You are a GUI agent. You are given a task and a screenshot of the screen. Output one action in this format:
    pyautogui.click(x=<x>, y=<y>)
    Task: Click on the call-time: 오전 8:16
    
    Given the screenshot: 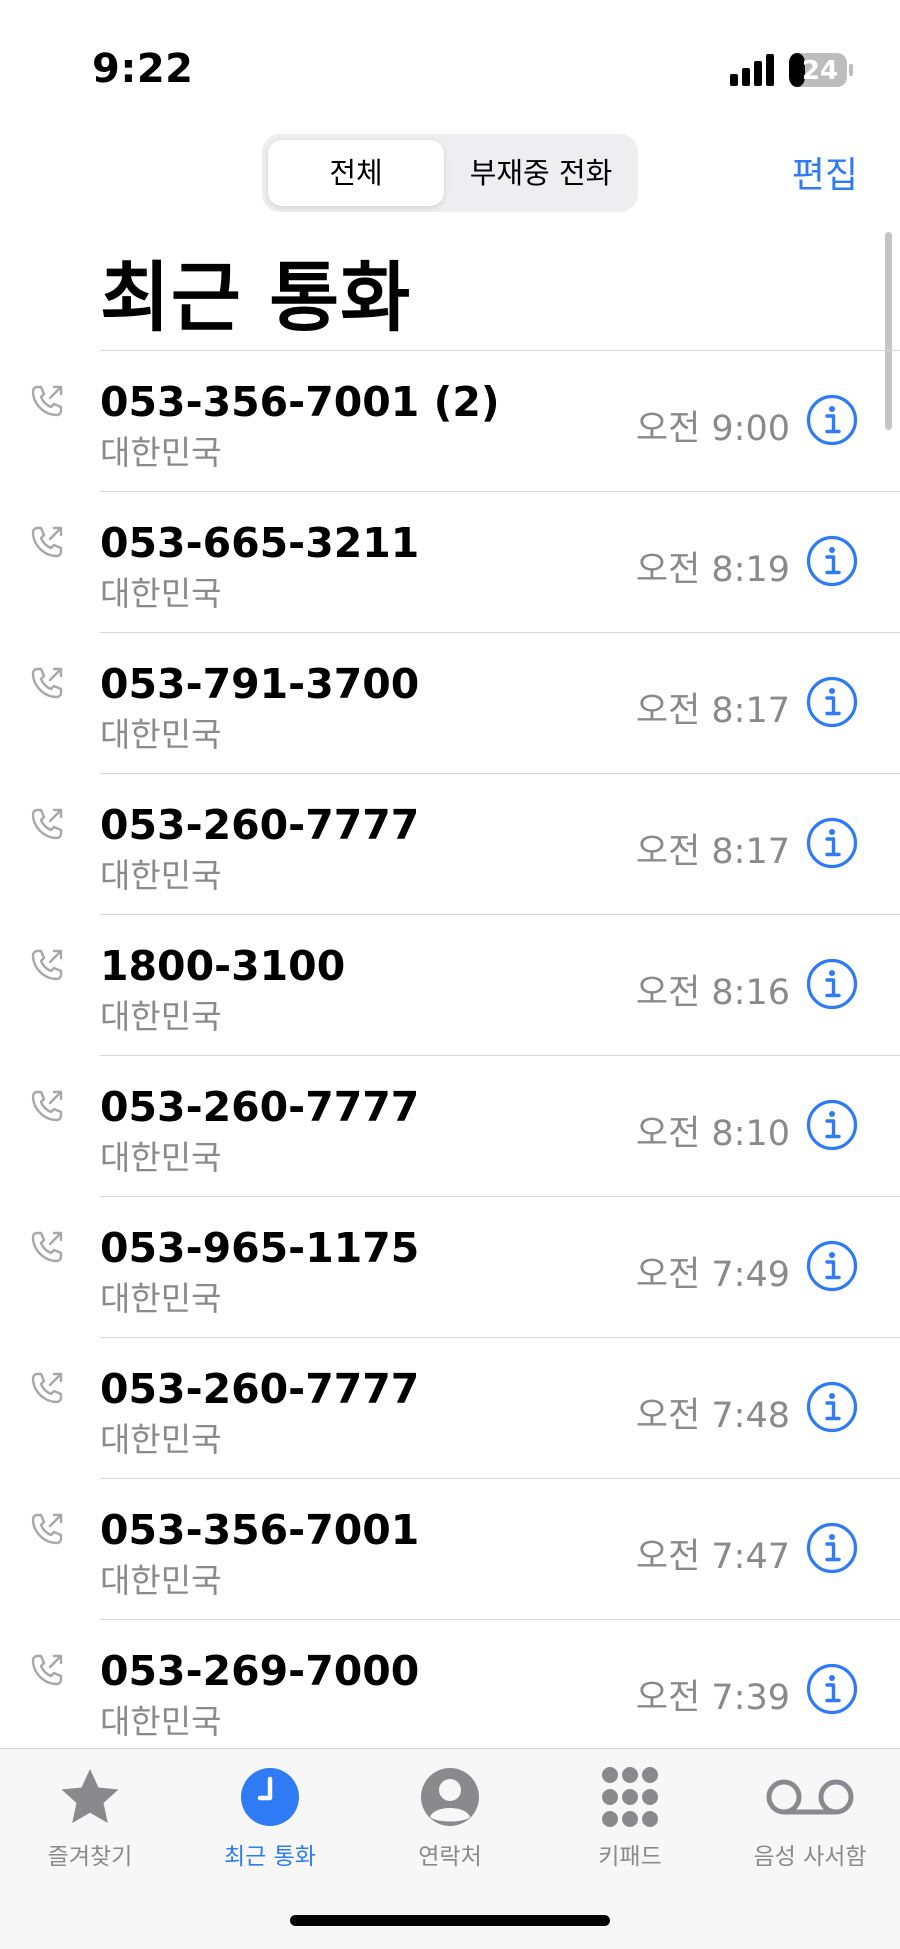 What is the action you would take?
    pyautogui.click(x=712, y=993)
    